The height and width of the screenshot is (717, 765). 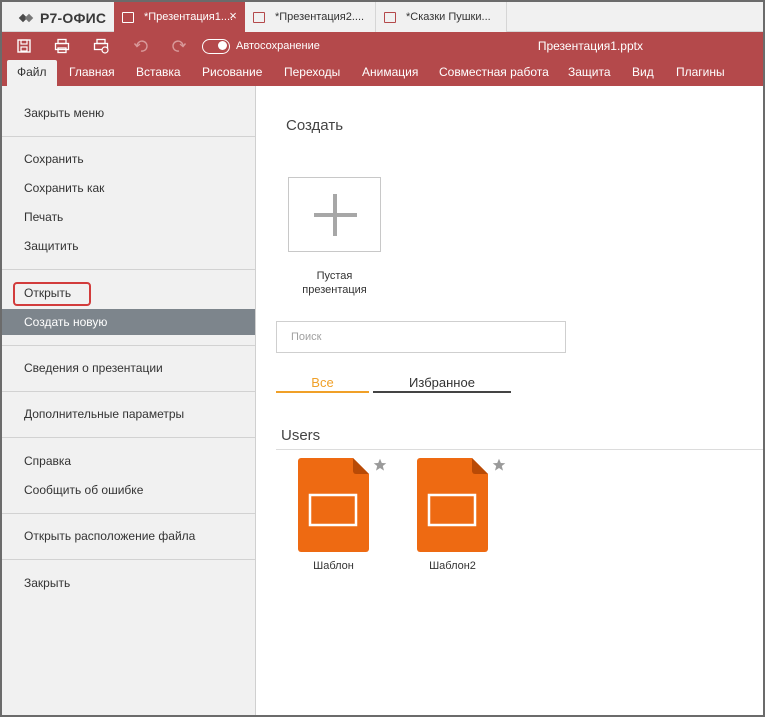 I want to click on blank-label-line1: Пустая, so click(x=334, y=276).